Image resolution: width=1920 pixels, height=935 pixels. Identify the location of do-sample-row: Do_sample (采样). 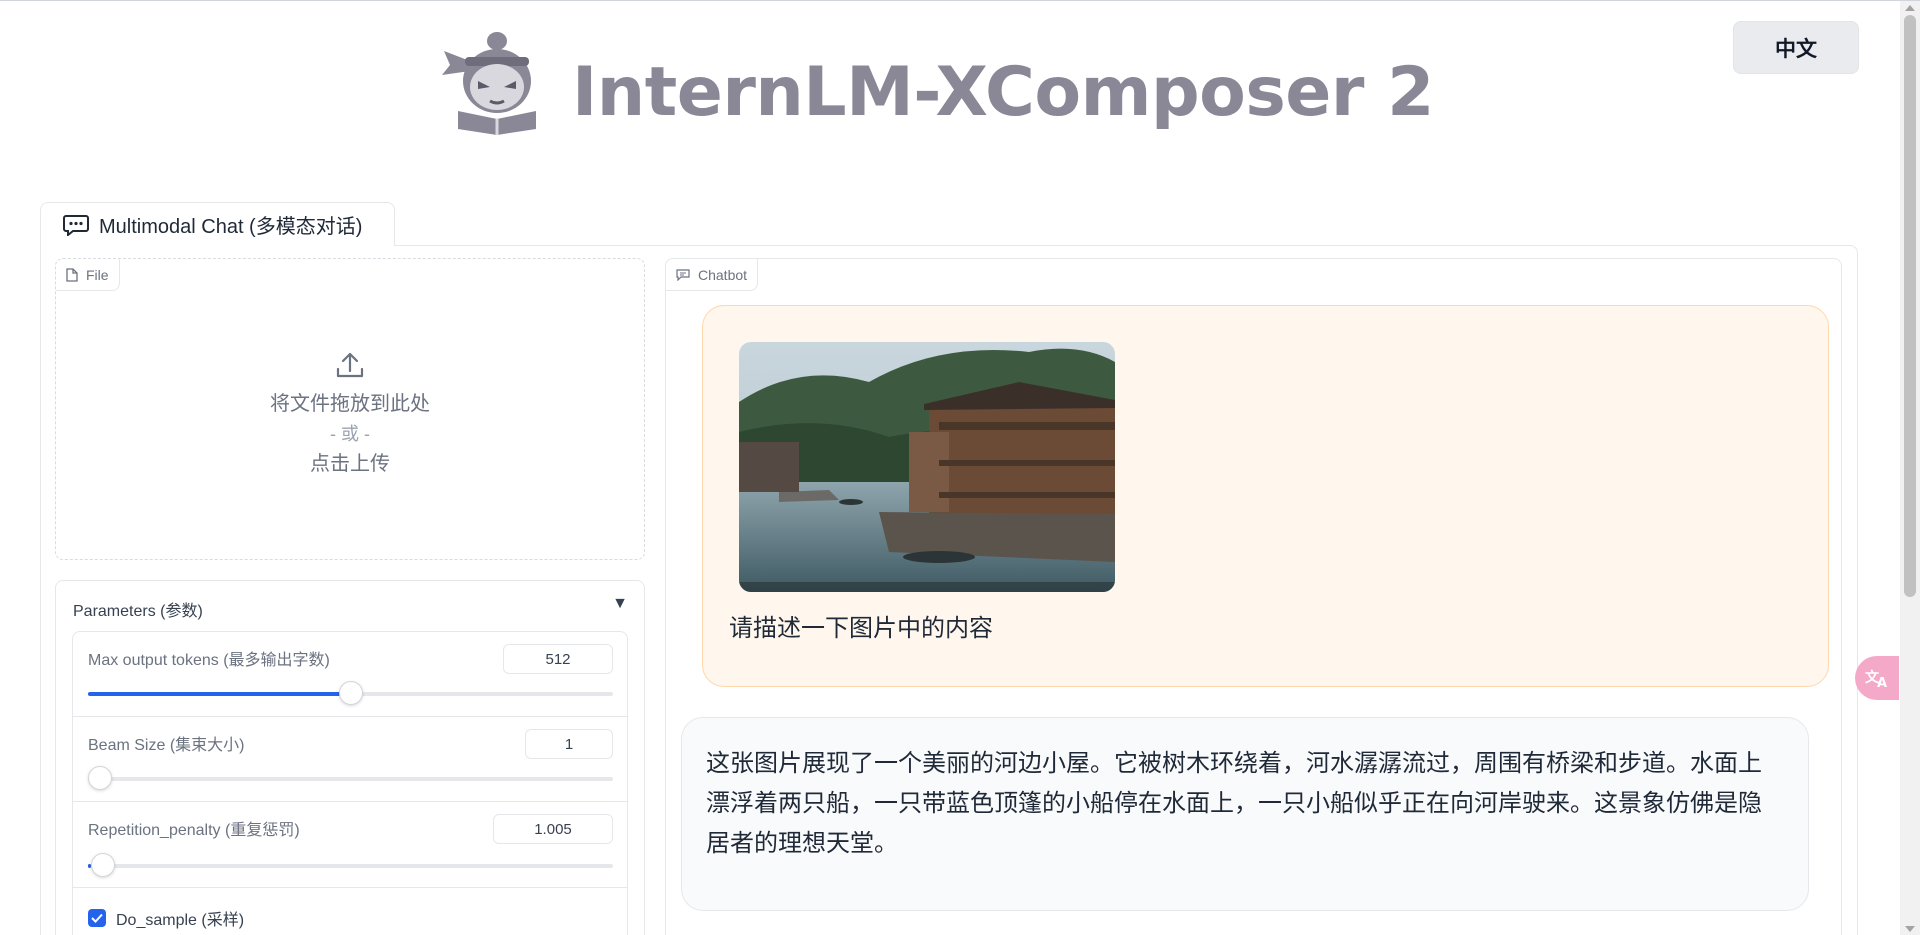
(166, 918).